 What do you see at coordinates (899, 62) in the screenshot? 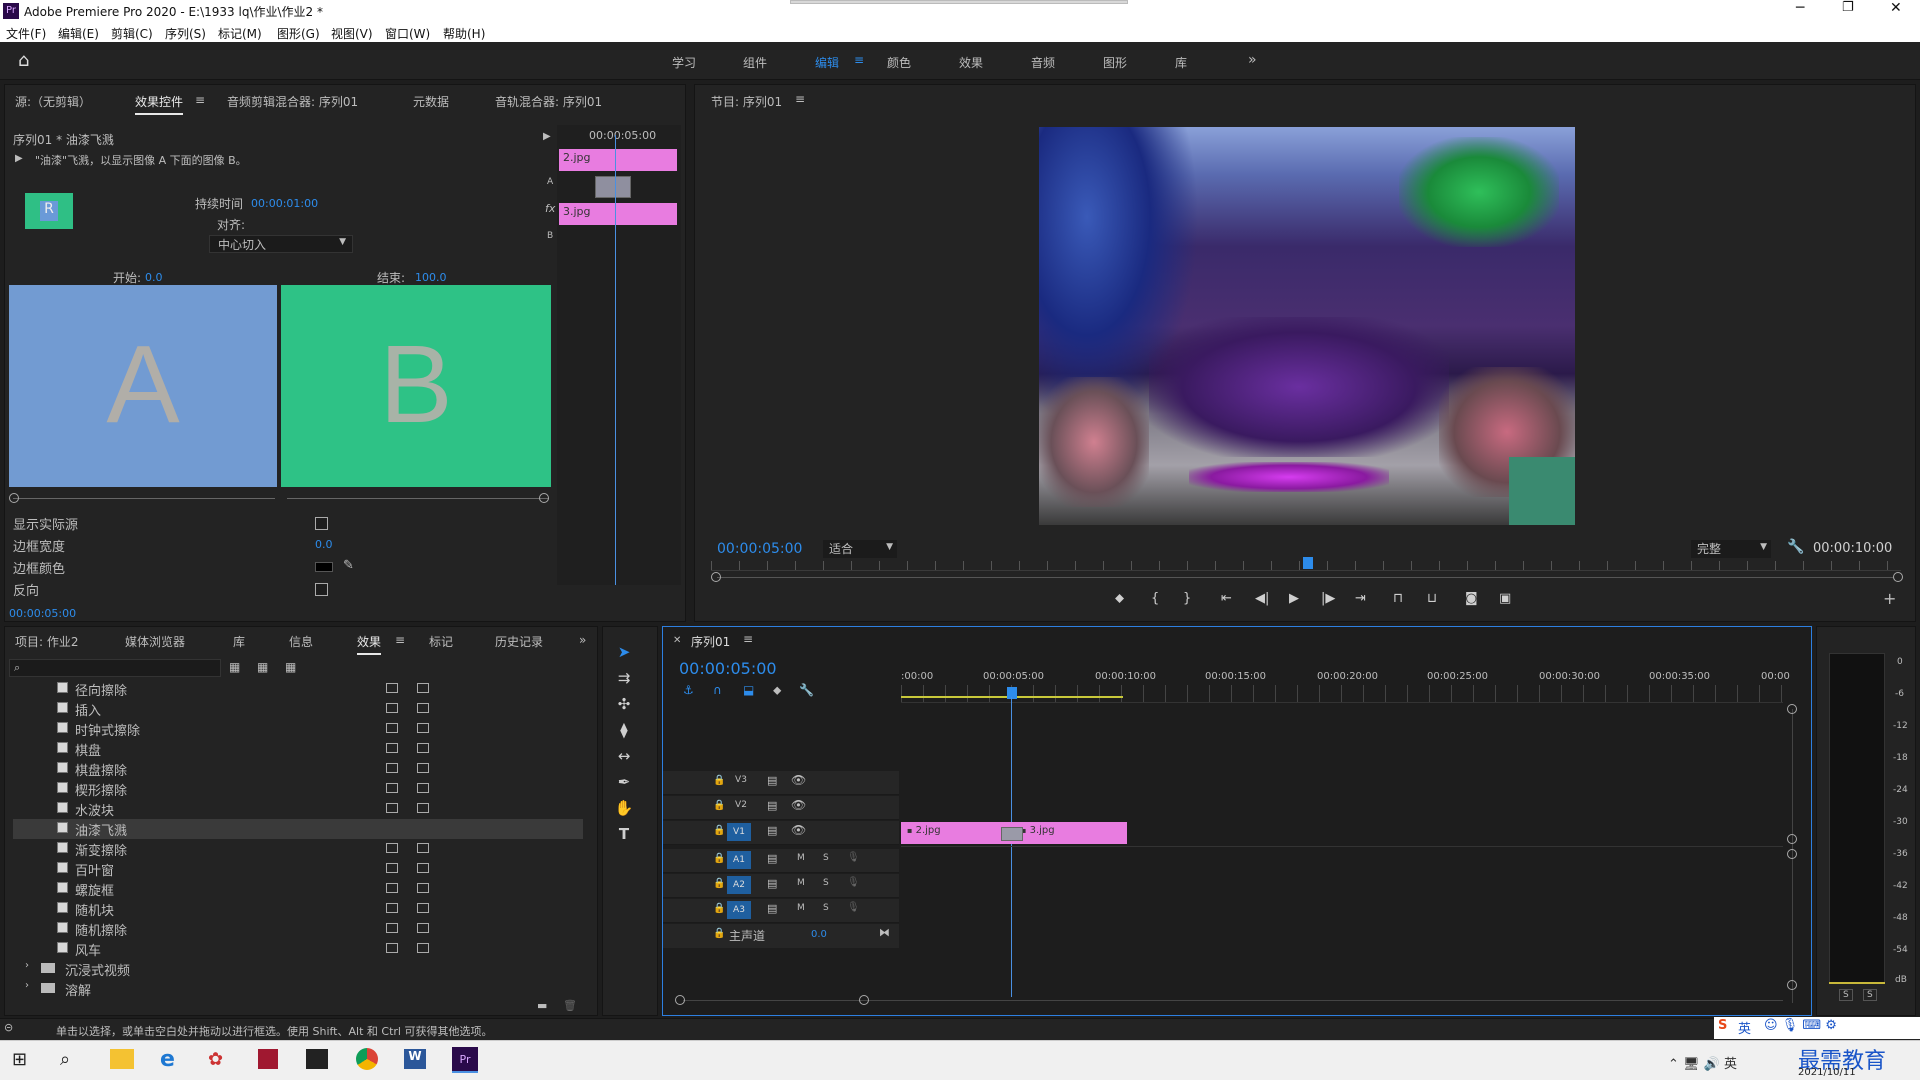
I see `workspace-color: 颜色` at bounding box center [899, 62].